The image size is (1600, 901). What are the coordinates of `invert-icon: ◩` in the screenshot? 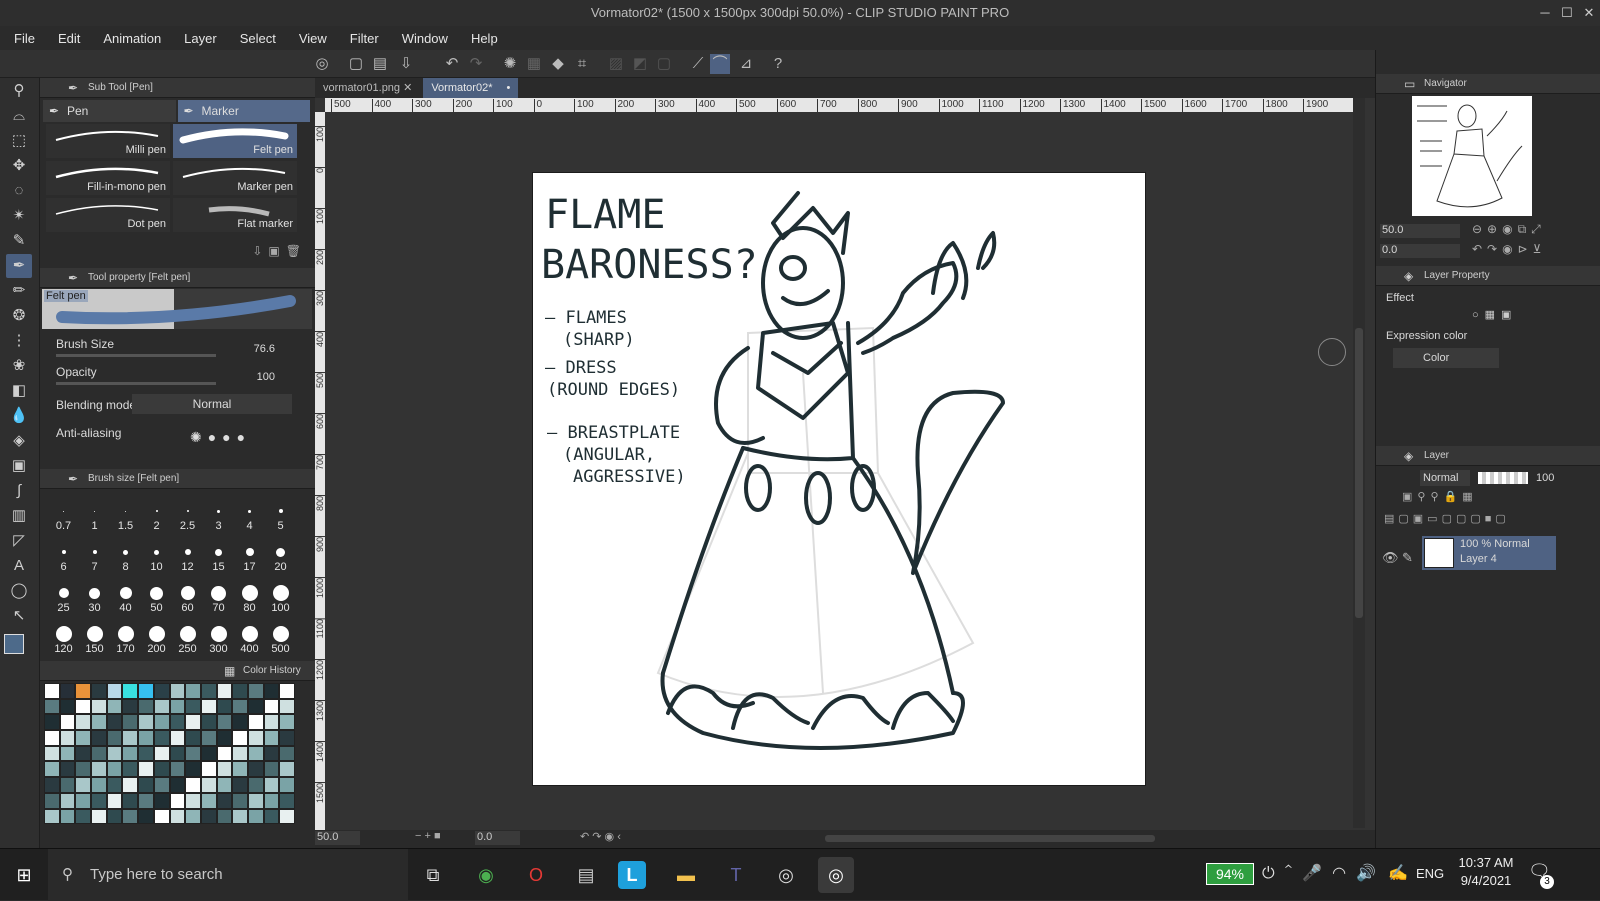 It's located at (640, 64).